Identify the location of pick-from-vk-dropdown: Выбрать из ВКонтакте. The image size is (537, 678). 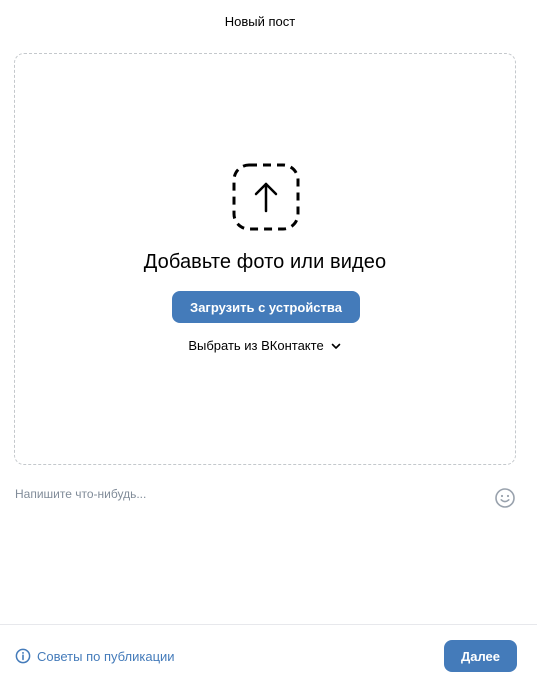
(265, 345).